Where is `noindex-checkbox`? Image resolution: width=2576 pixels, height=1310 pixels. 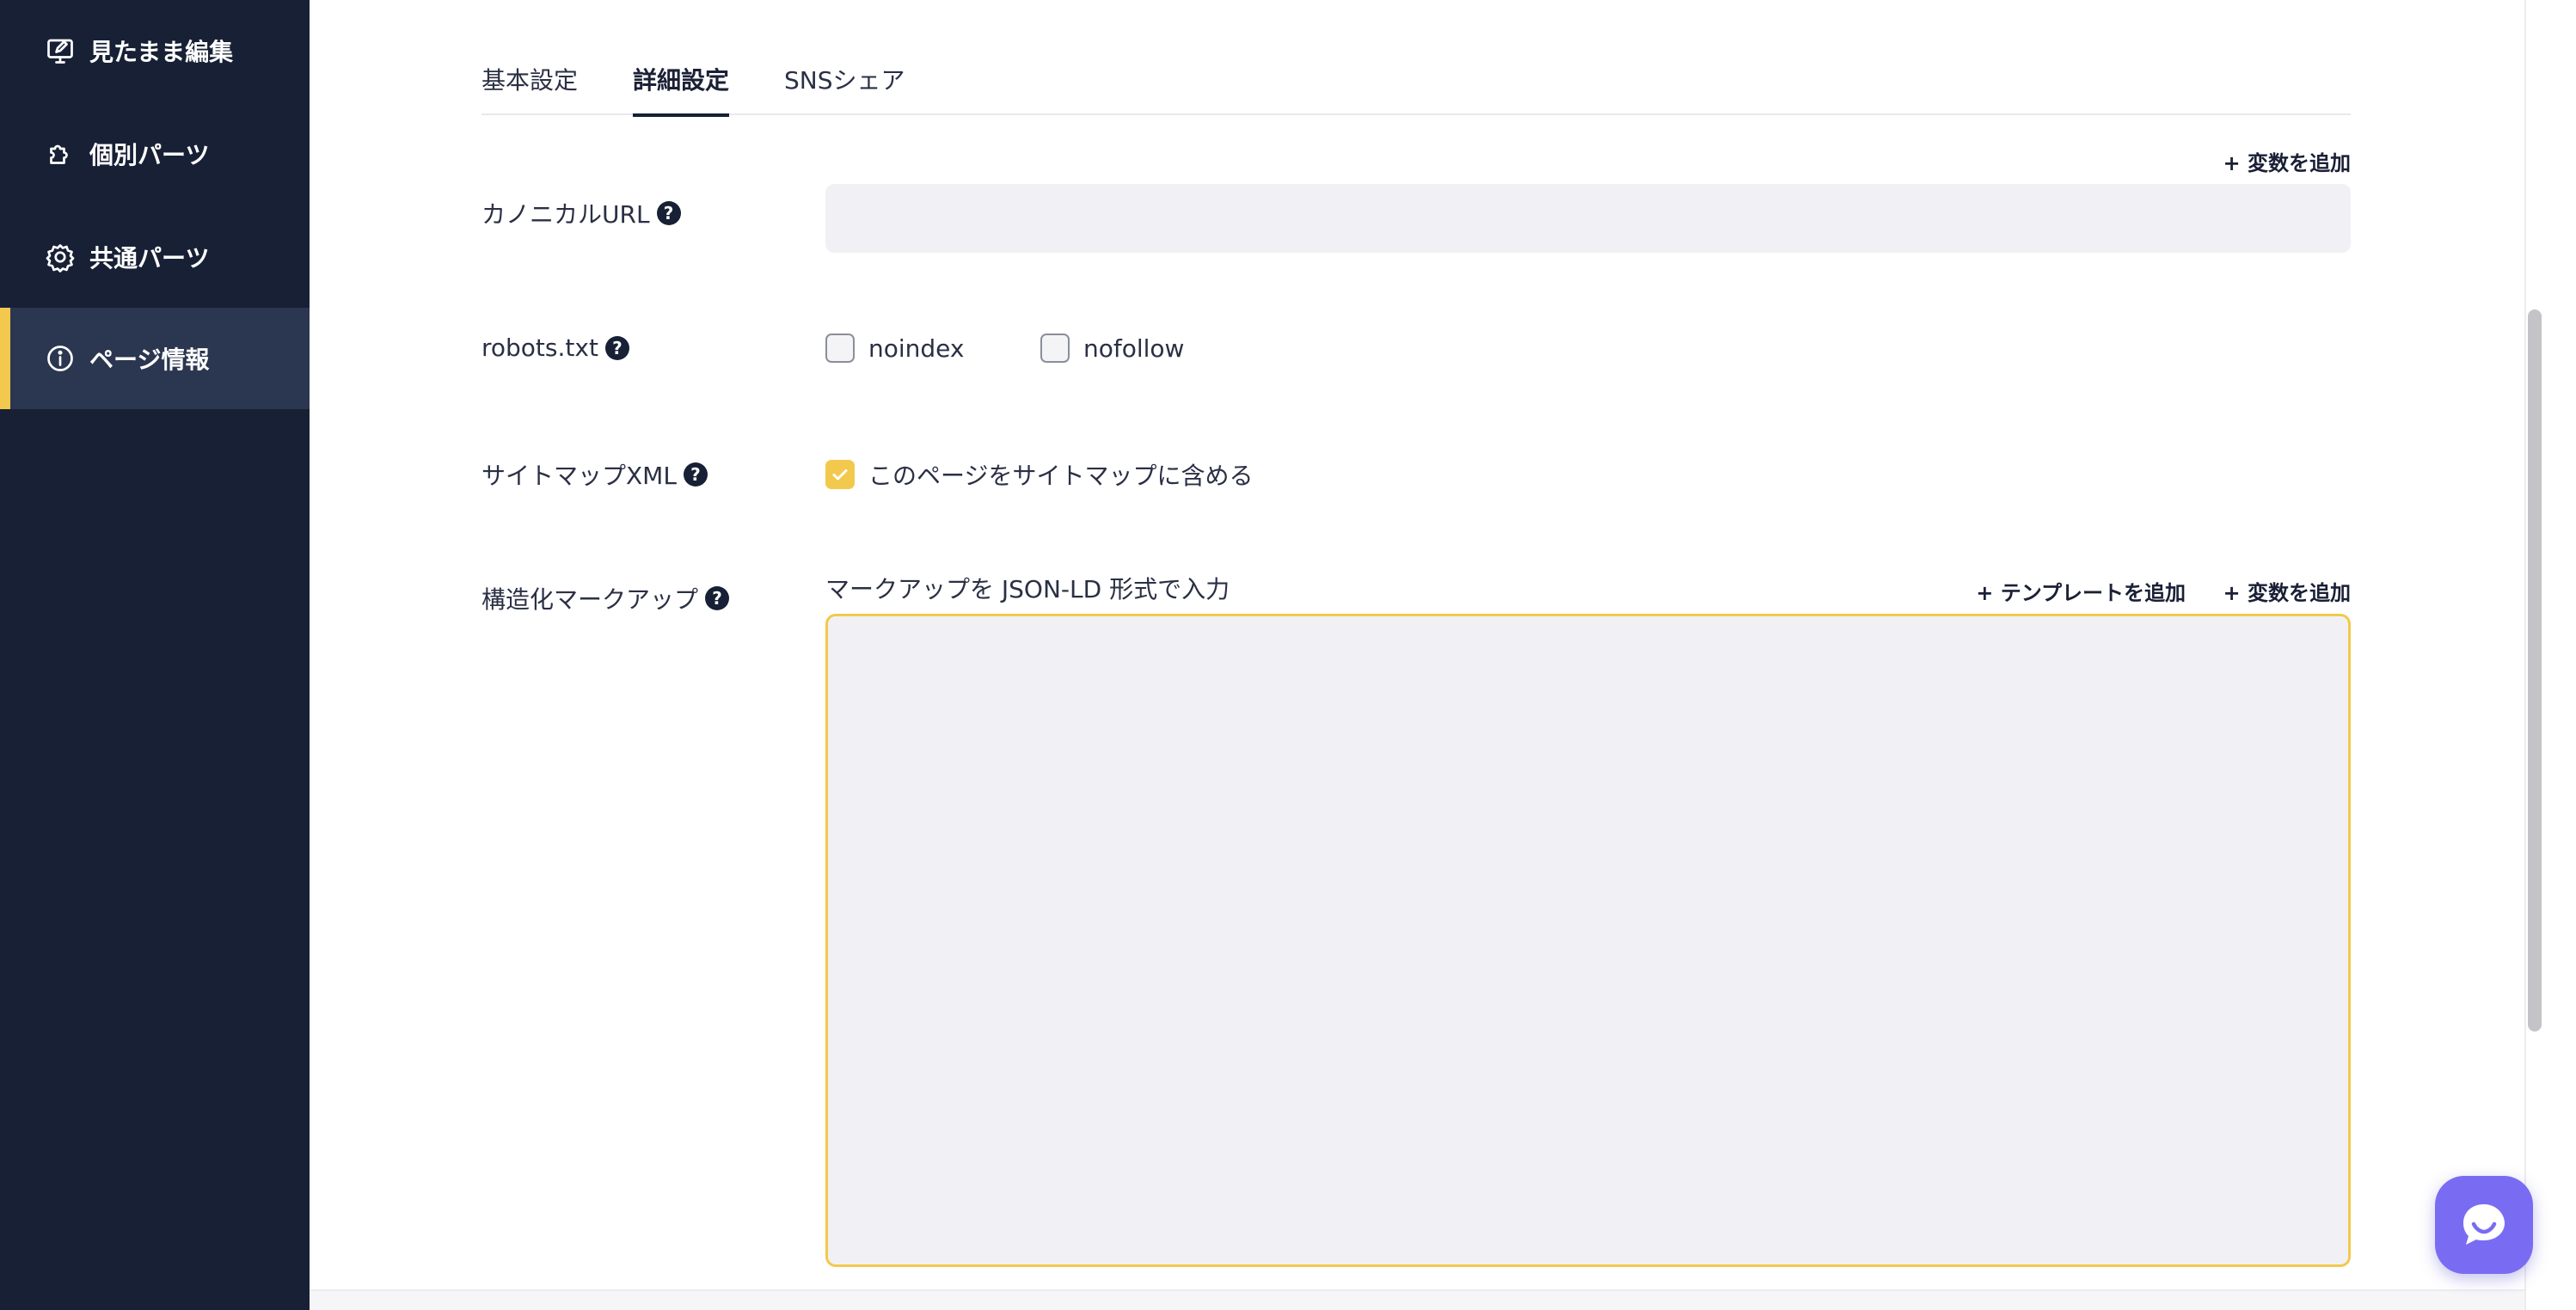
noindex-checkbox is located at coordinates (840, 348).